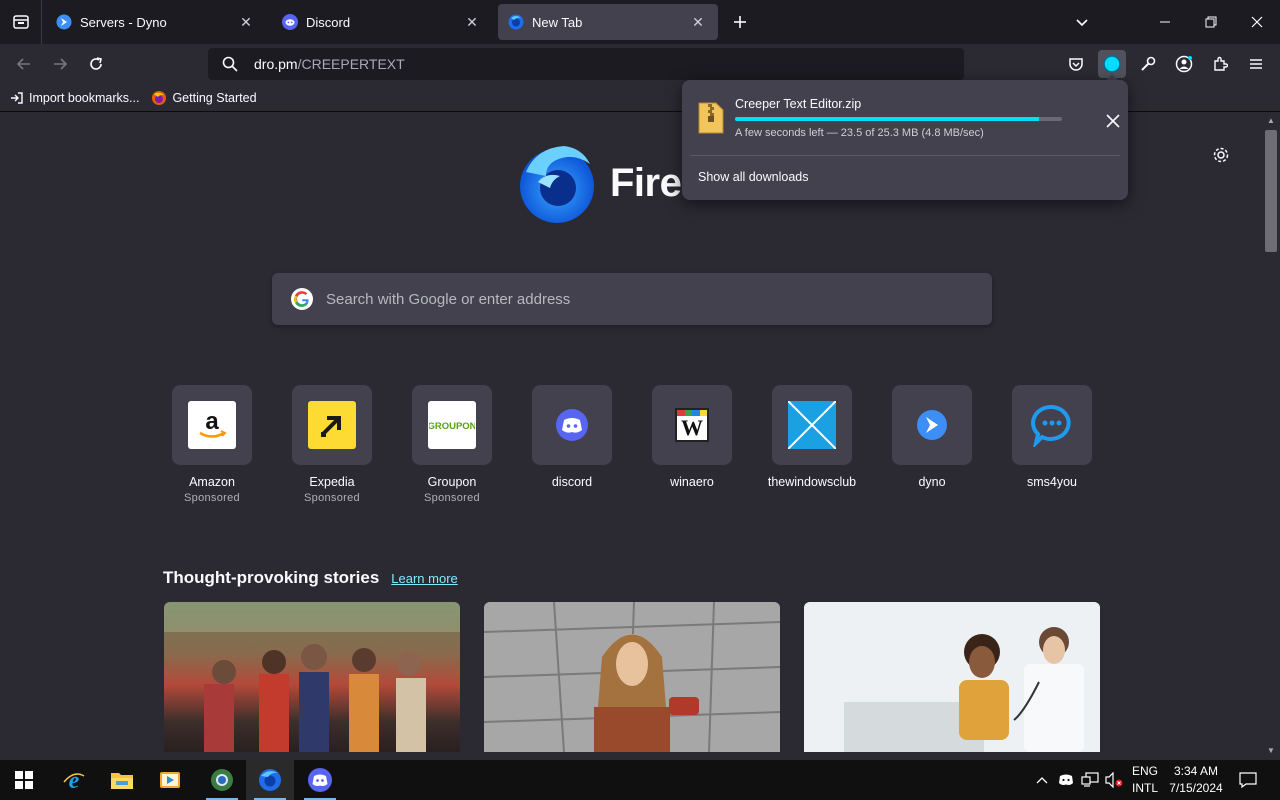 This screenshot has height=800, width=1280. What do you see at coordinates (320, 780) in the screenshot?
I see `taskbar-discord` at bounding box center [320, 780].